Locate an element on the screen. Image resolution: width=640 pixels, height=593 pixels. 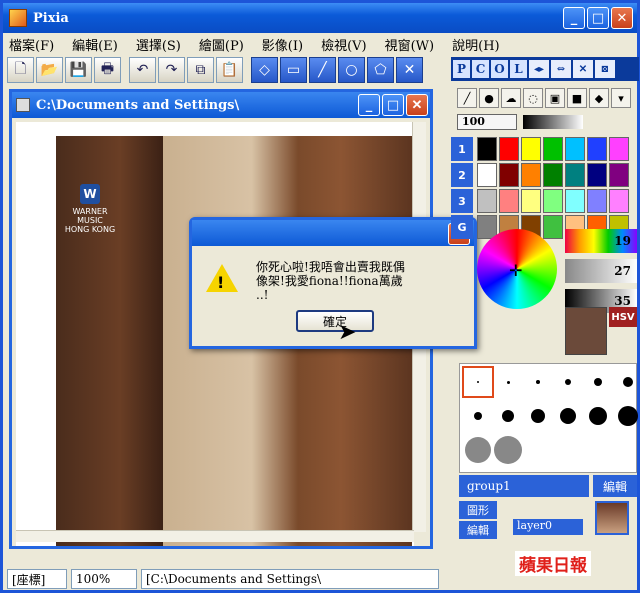
edit-layer-button: 編輯 is located at coordinates (615, 486).